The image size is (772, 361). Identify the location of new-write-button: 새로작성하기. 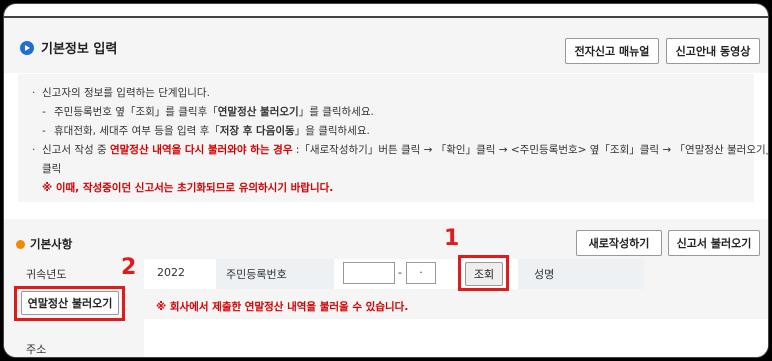
(619, 243).